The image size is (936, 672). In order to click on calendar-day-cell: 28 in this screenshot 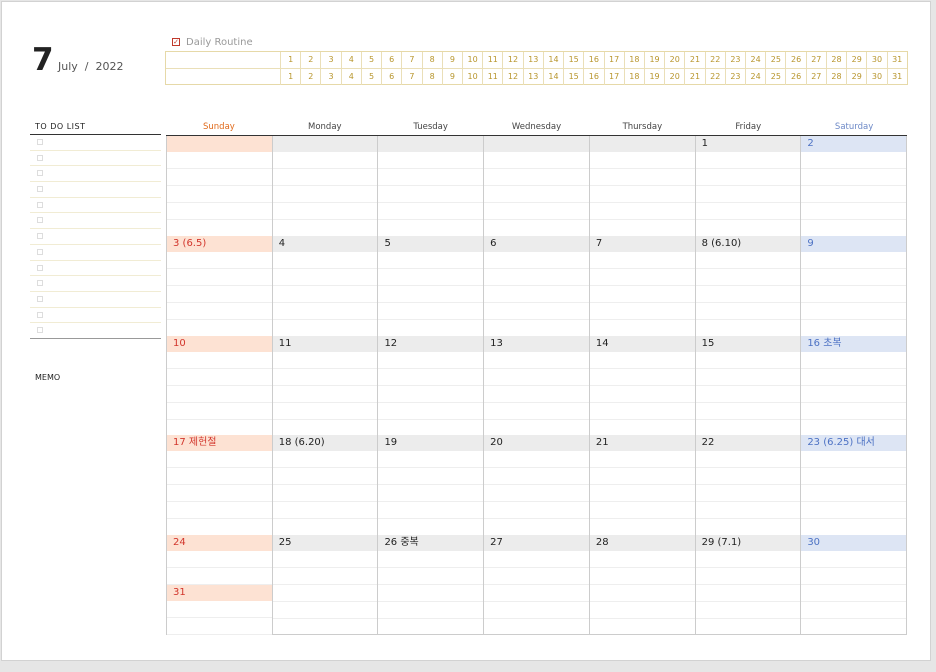, I will do `click(642, 585)`.